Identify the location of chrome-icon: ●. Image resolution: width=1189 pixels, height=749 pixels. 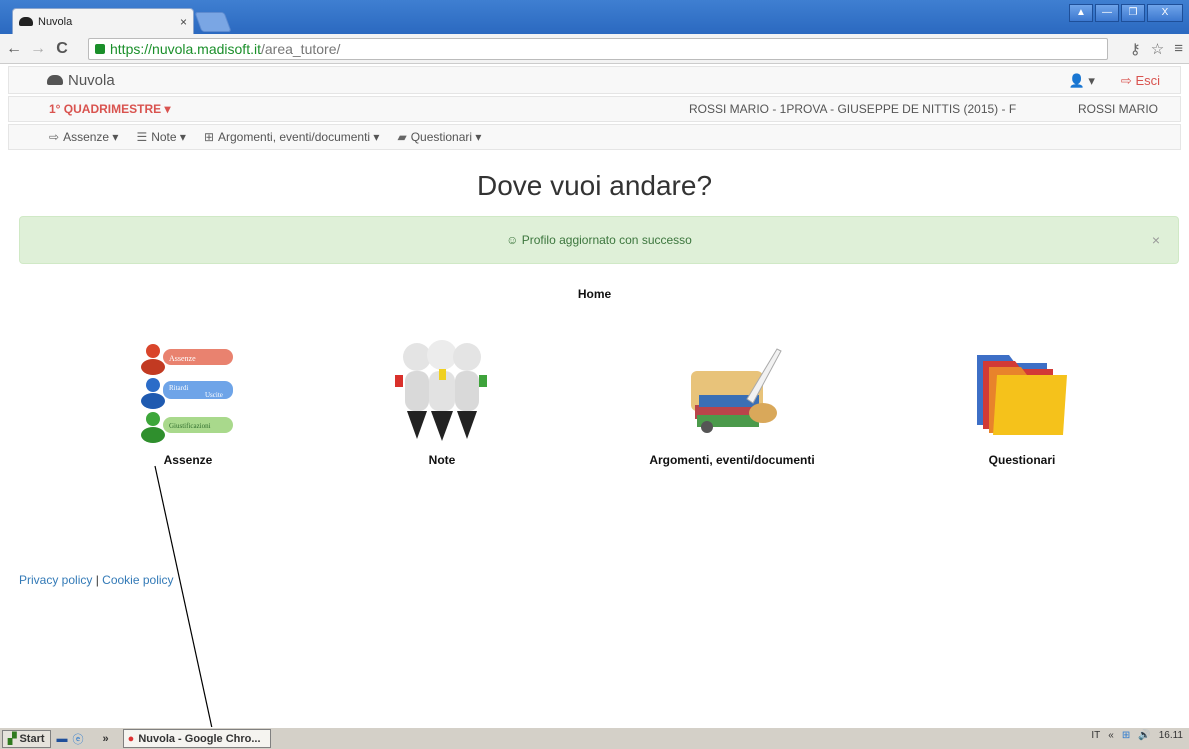
(131, 738).